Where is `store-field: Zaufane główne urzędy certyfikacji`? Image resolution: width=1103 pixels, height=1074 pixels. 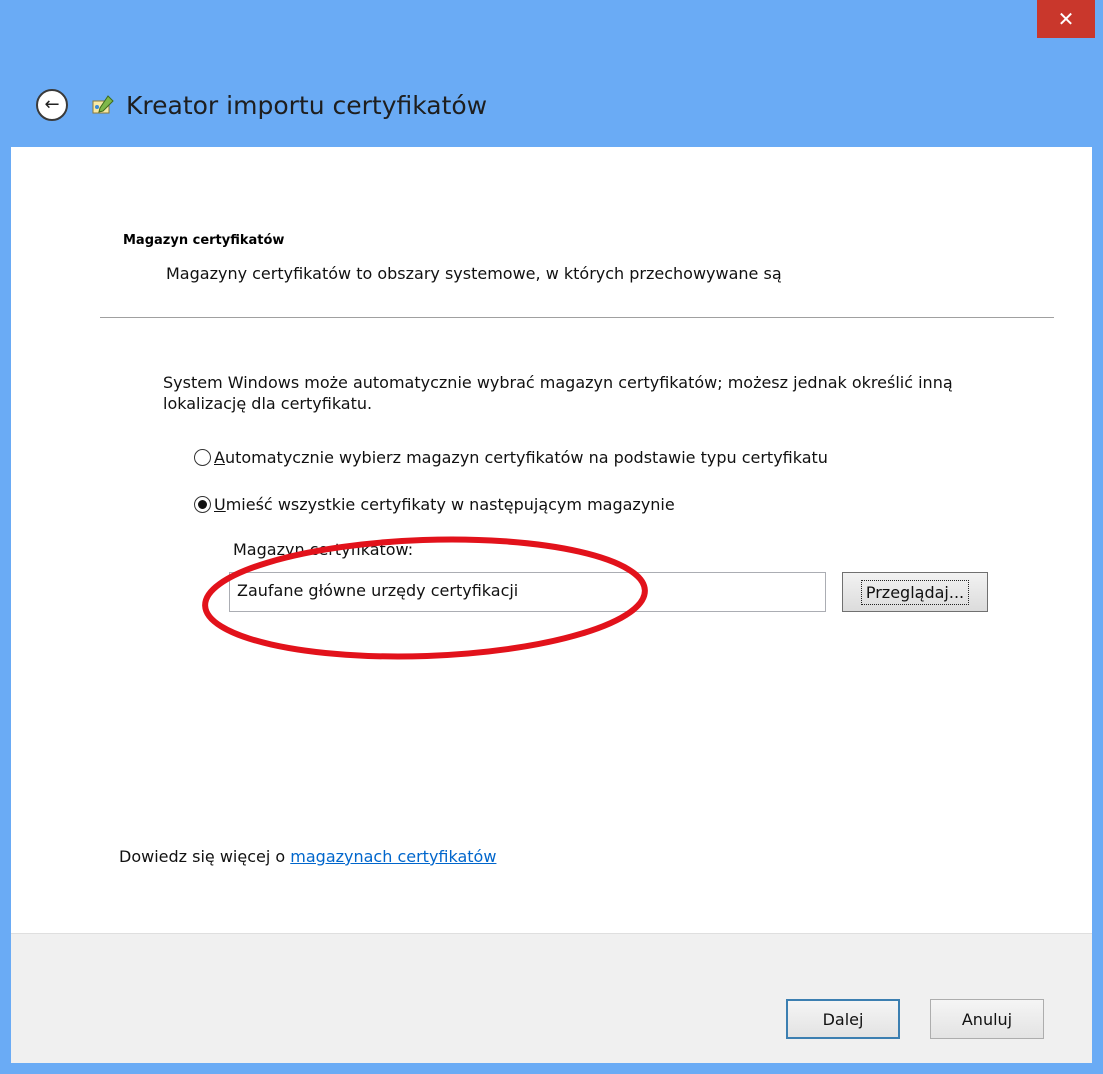
store-field: Zaufane główne urzędy certyfikacji is located at coordinates (527, 592).